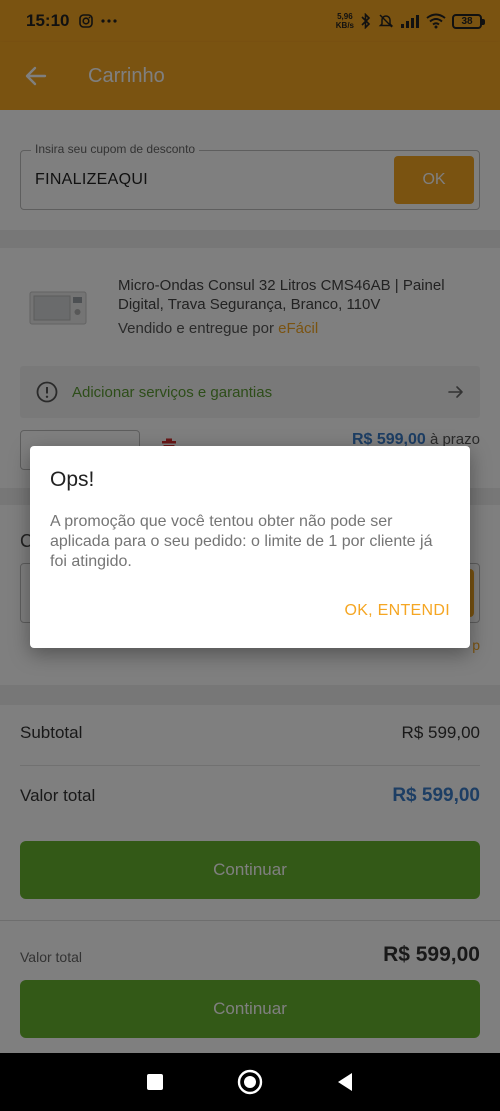  I want to click on system-nav-bar, so click(250, 1082).